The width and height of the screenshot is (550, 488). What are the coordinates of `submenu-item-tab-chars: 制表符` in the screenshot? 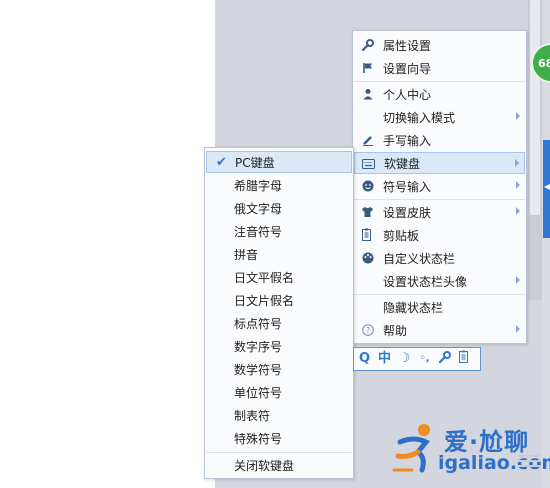 It's located at (279, 415).